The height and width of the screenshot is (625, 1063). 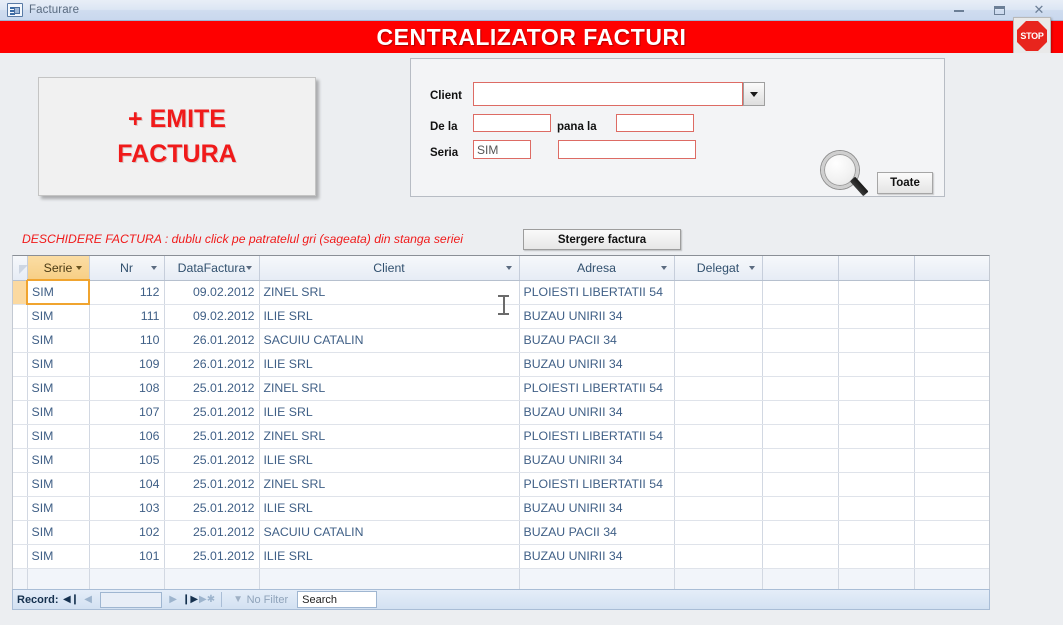 I want to click on table-row: SIM 109 26.01.2012 ILIE SRL BUZAU UNIRII 34, so click(x=501, y=364).